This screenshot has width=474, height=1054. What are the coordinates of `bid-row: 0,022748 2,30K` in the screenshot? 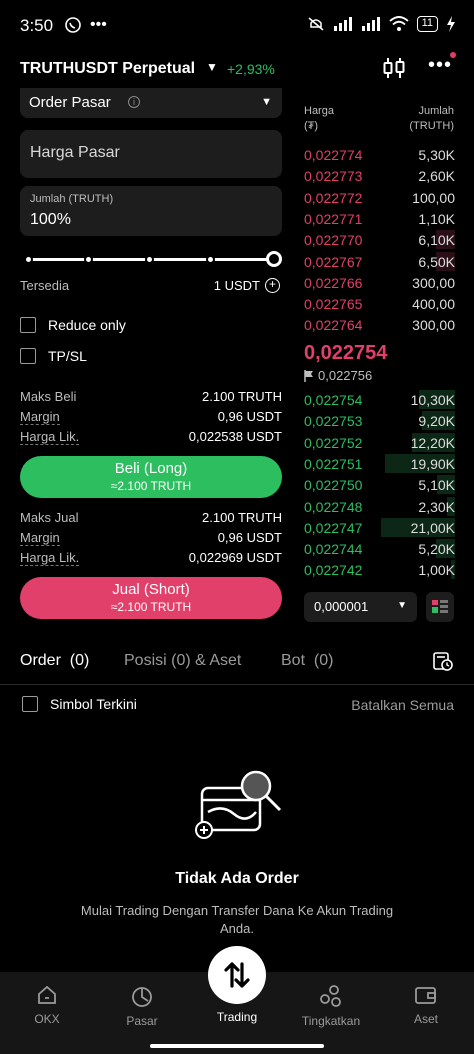 It's located at (378, 506).